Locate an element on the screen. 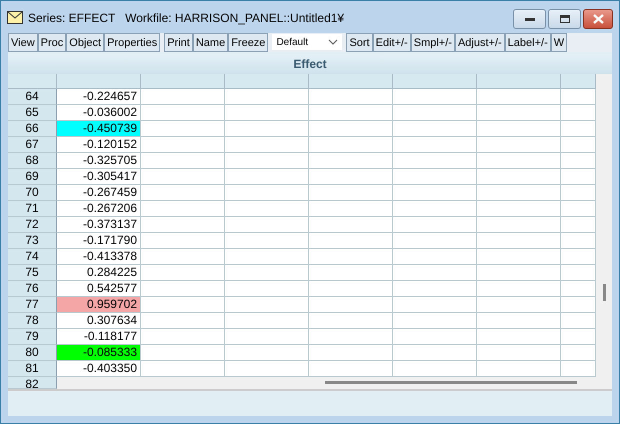 The height and width of the screenshot is (424, 620). toolbar-button: Adjust+/- is located at coordinates (479, 42).